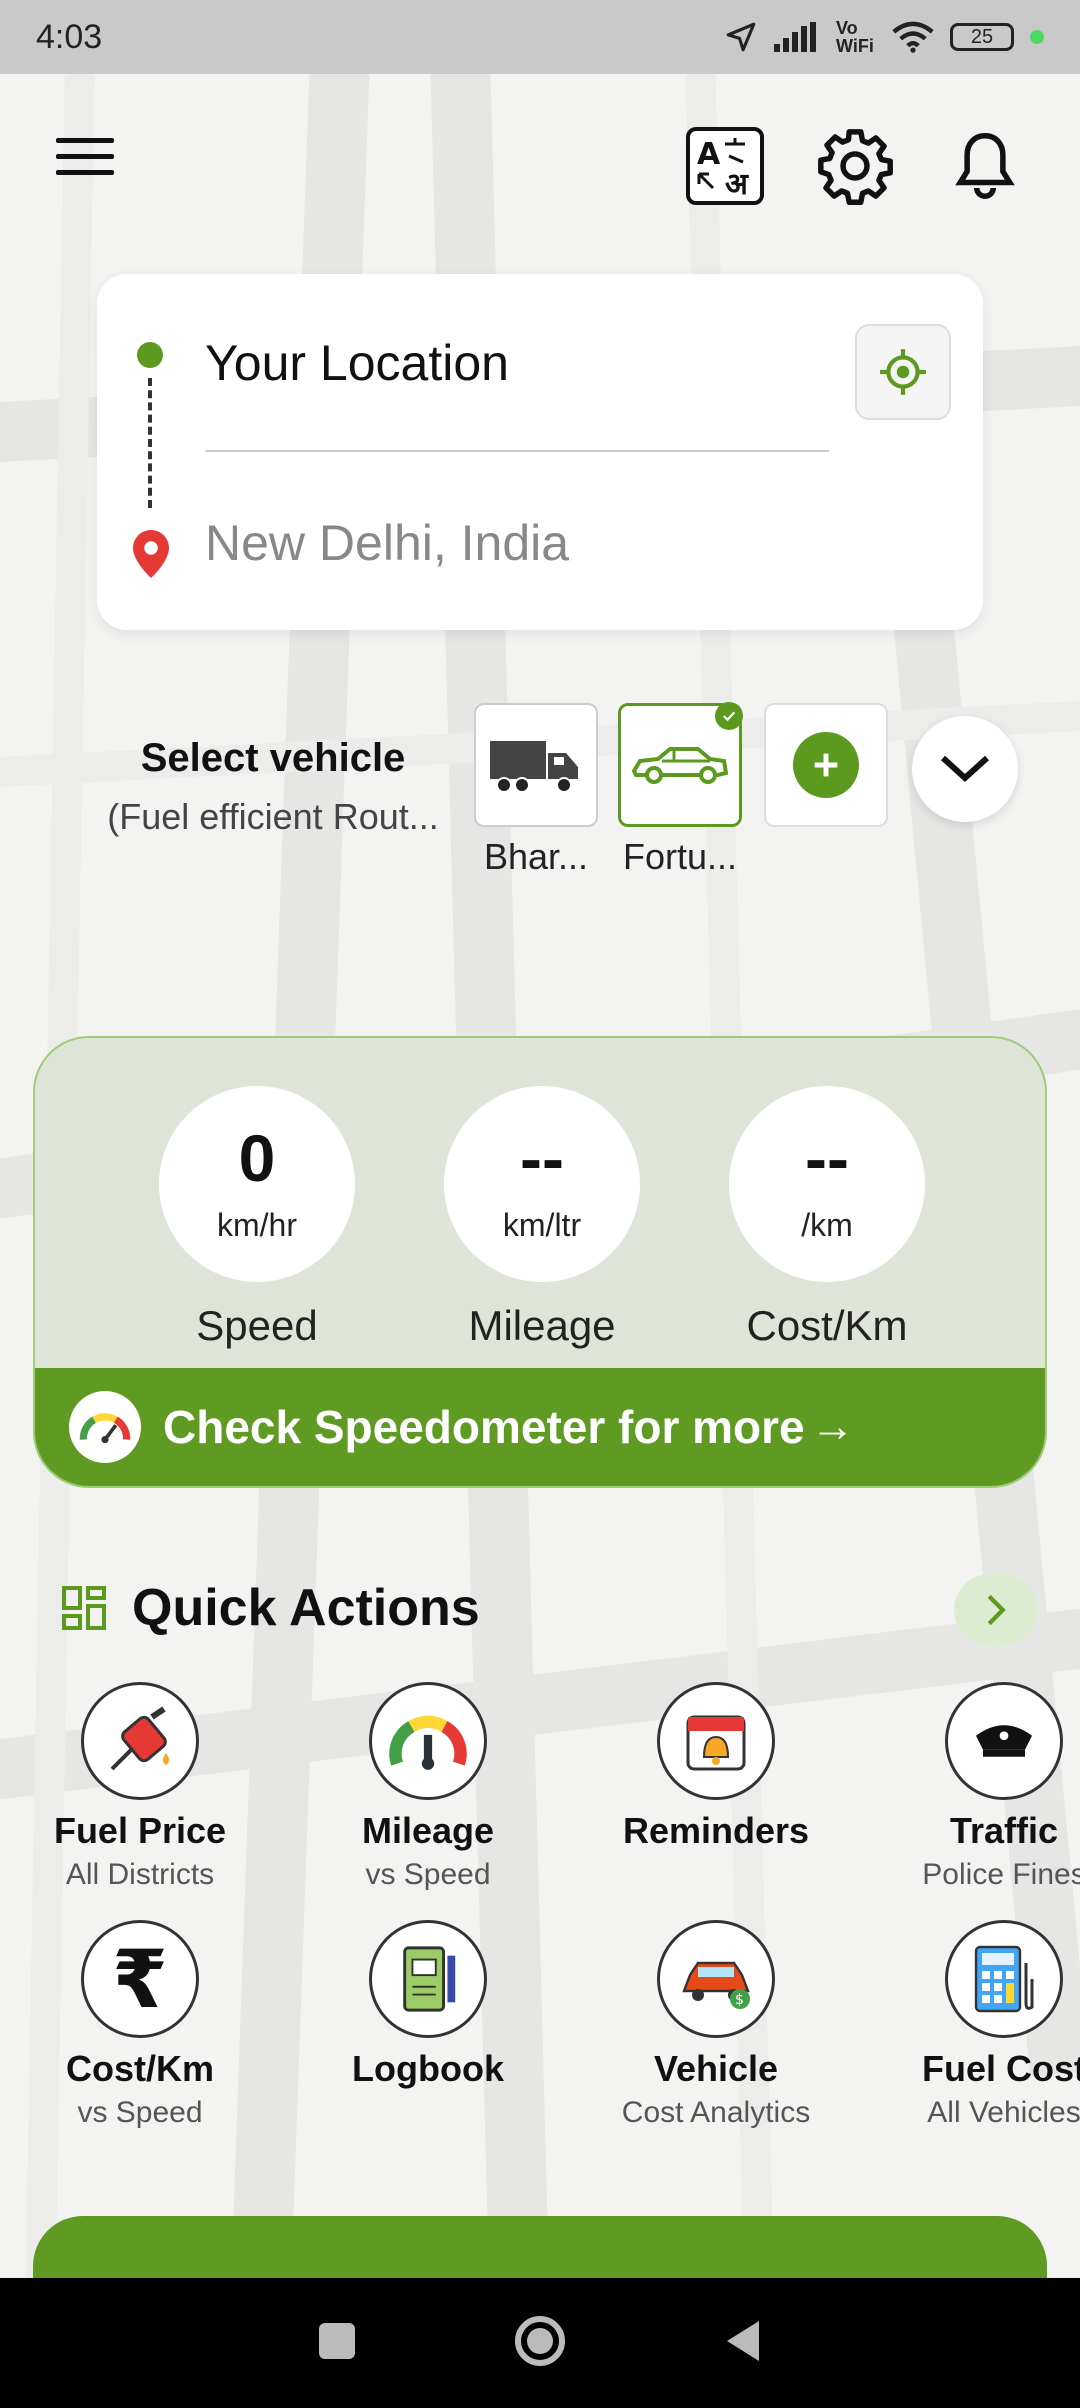 The image size is (1080, 2408). What do you see at coordinates (709, 154) in the screenshot?
I see `svg-text: A` at bounding box center [709, 154].